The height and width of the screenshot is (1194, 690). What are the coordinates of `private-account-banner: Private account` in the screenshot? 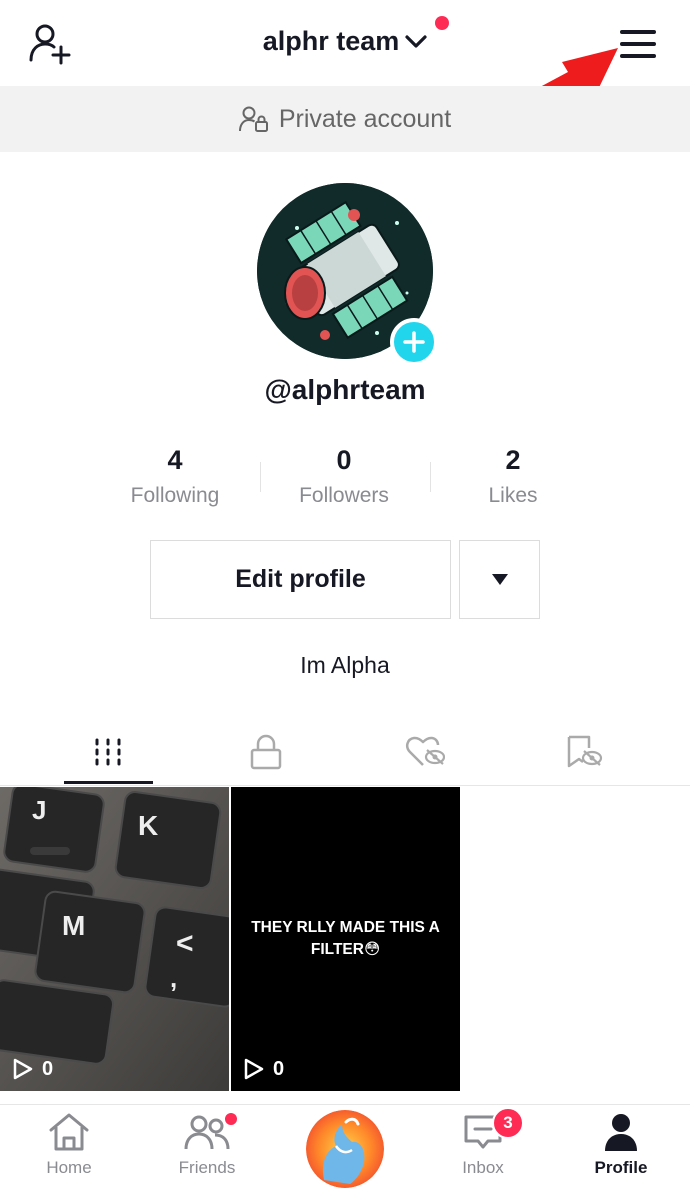 It's located at (345, 119).